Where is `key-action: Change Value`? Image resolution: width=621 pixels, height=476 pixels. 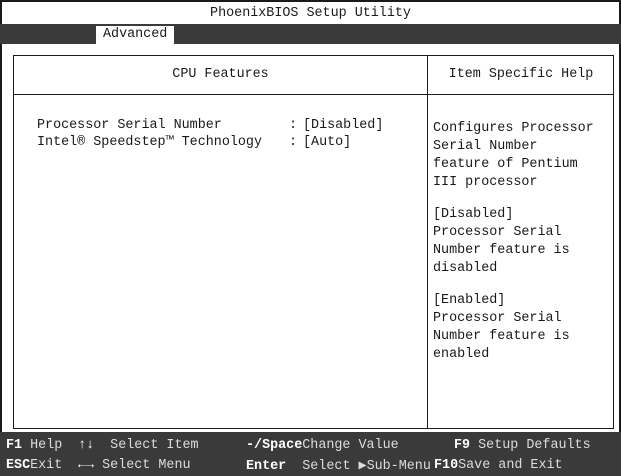 key-action: Change Value is located at coordinates (350, 445).